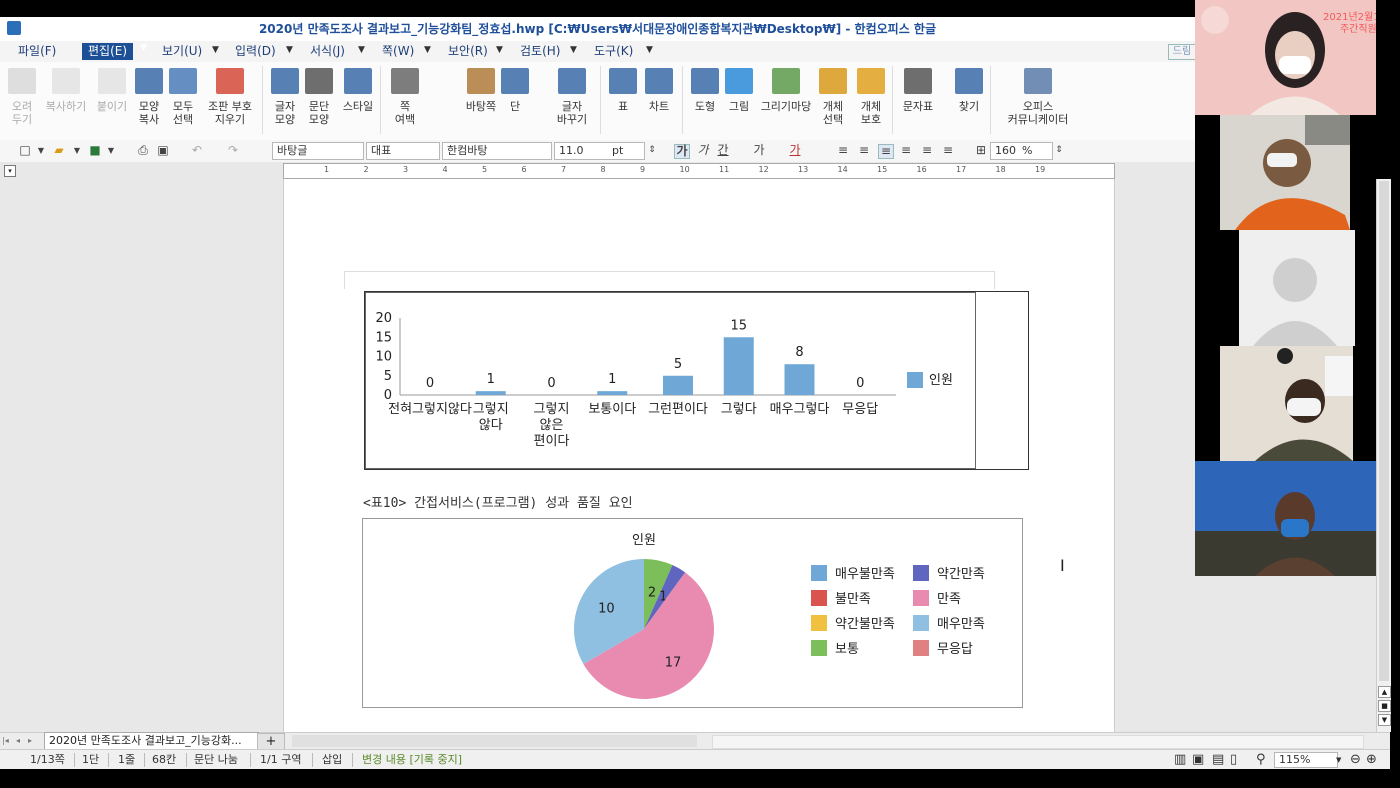  Describe the element at coordinates (10, 171) in the screenshot. I see `tab-type-icon: ▾` at that location.